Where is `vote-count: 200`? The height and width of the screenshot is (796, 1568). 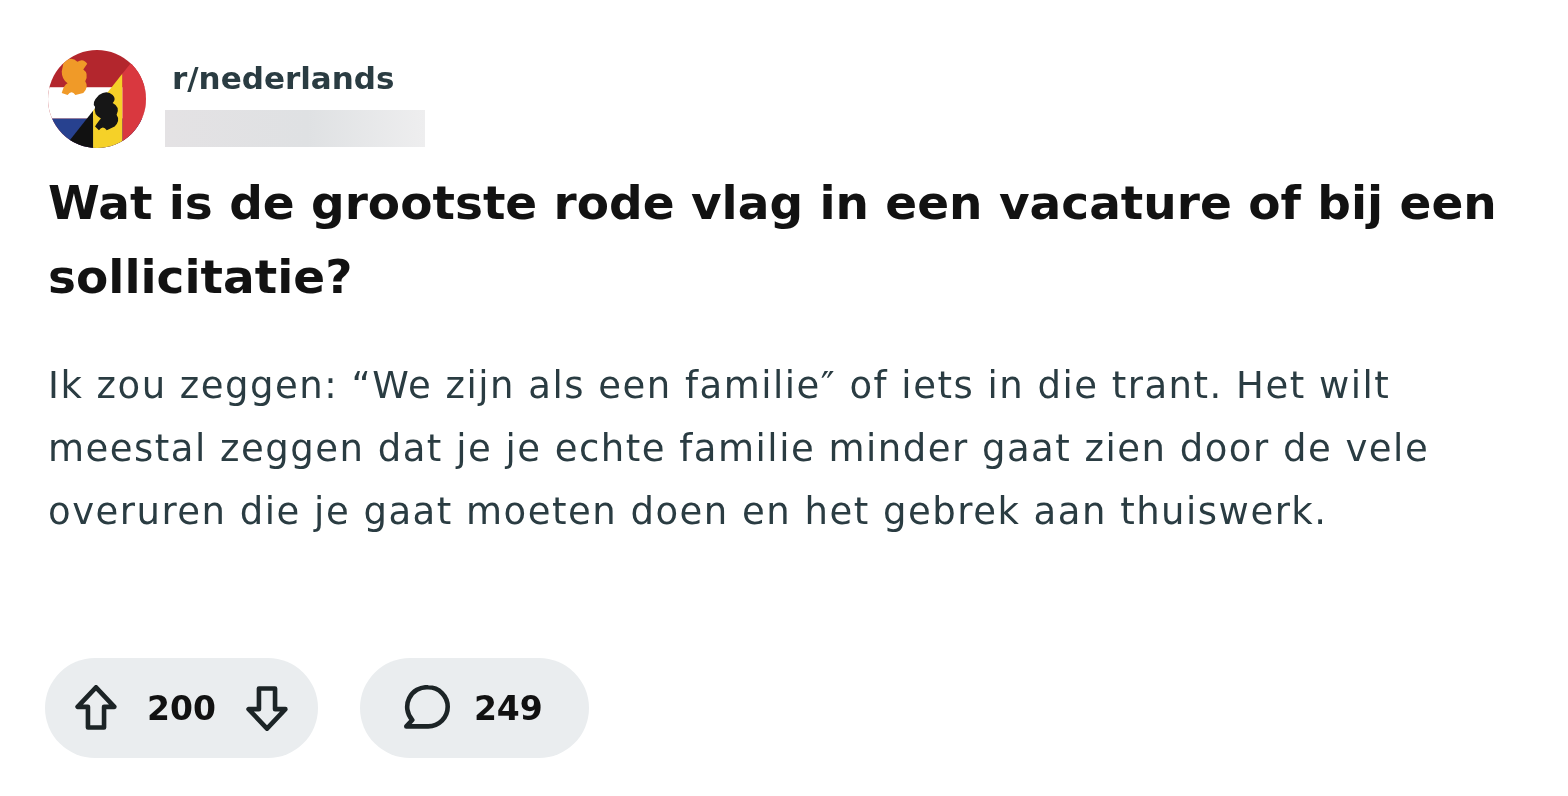 vote-count: 200 is located at coordinates (181, 708).